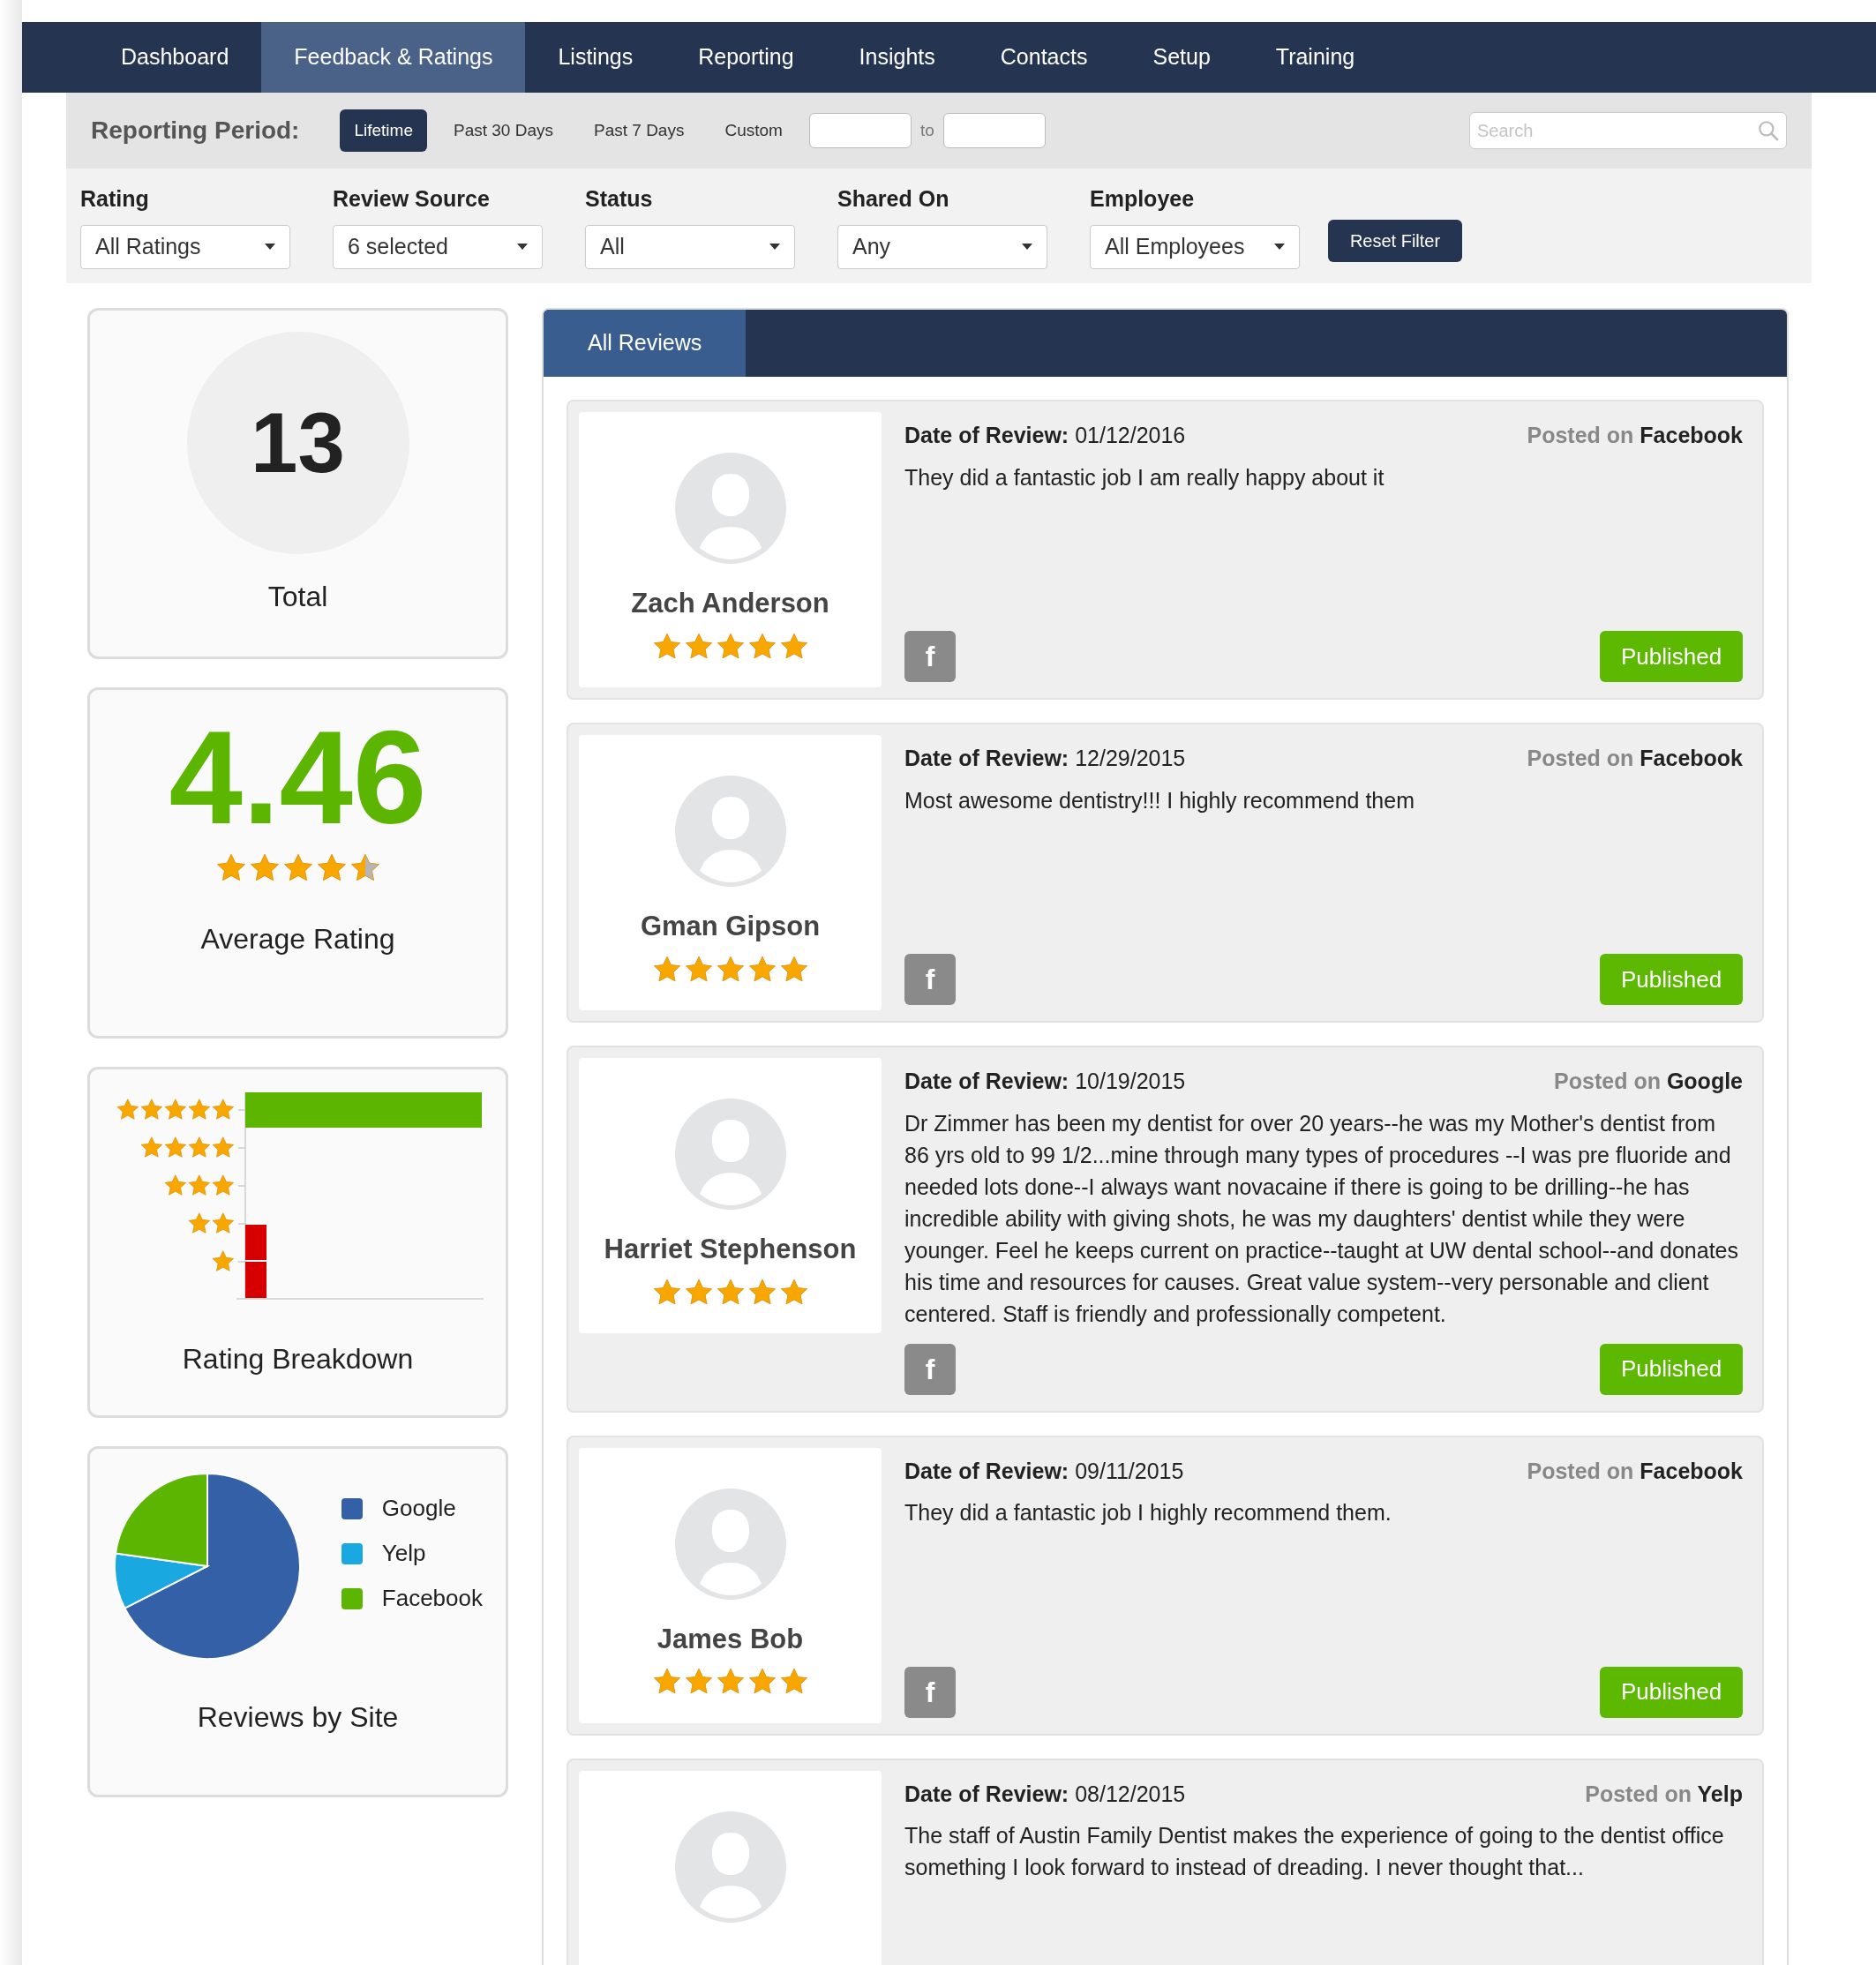 This screenshot has height=1965, width=1876. Describe the element at coordinates (438, 246) in the screenshot. I see `filter-dropdown: 6 selected` at that location.